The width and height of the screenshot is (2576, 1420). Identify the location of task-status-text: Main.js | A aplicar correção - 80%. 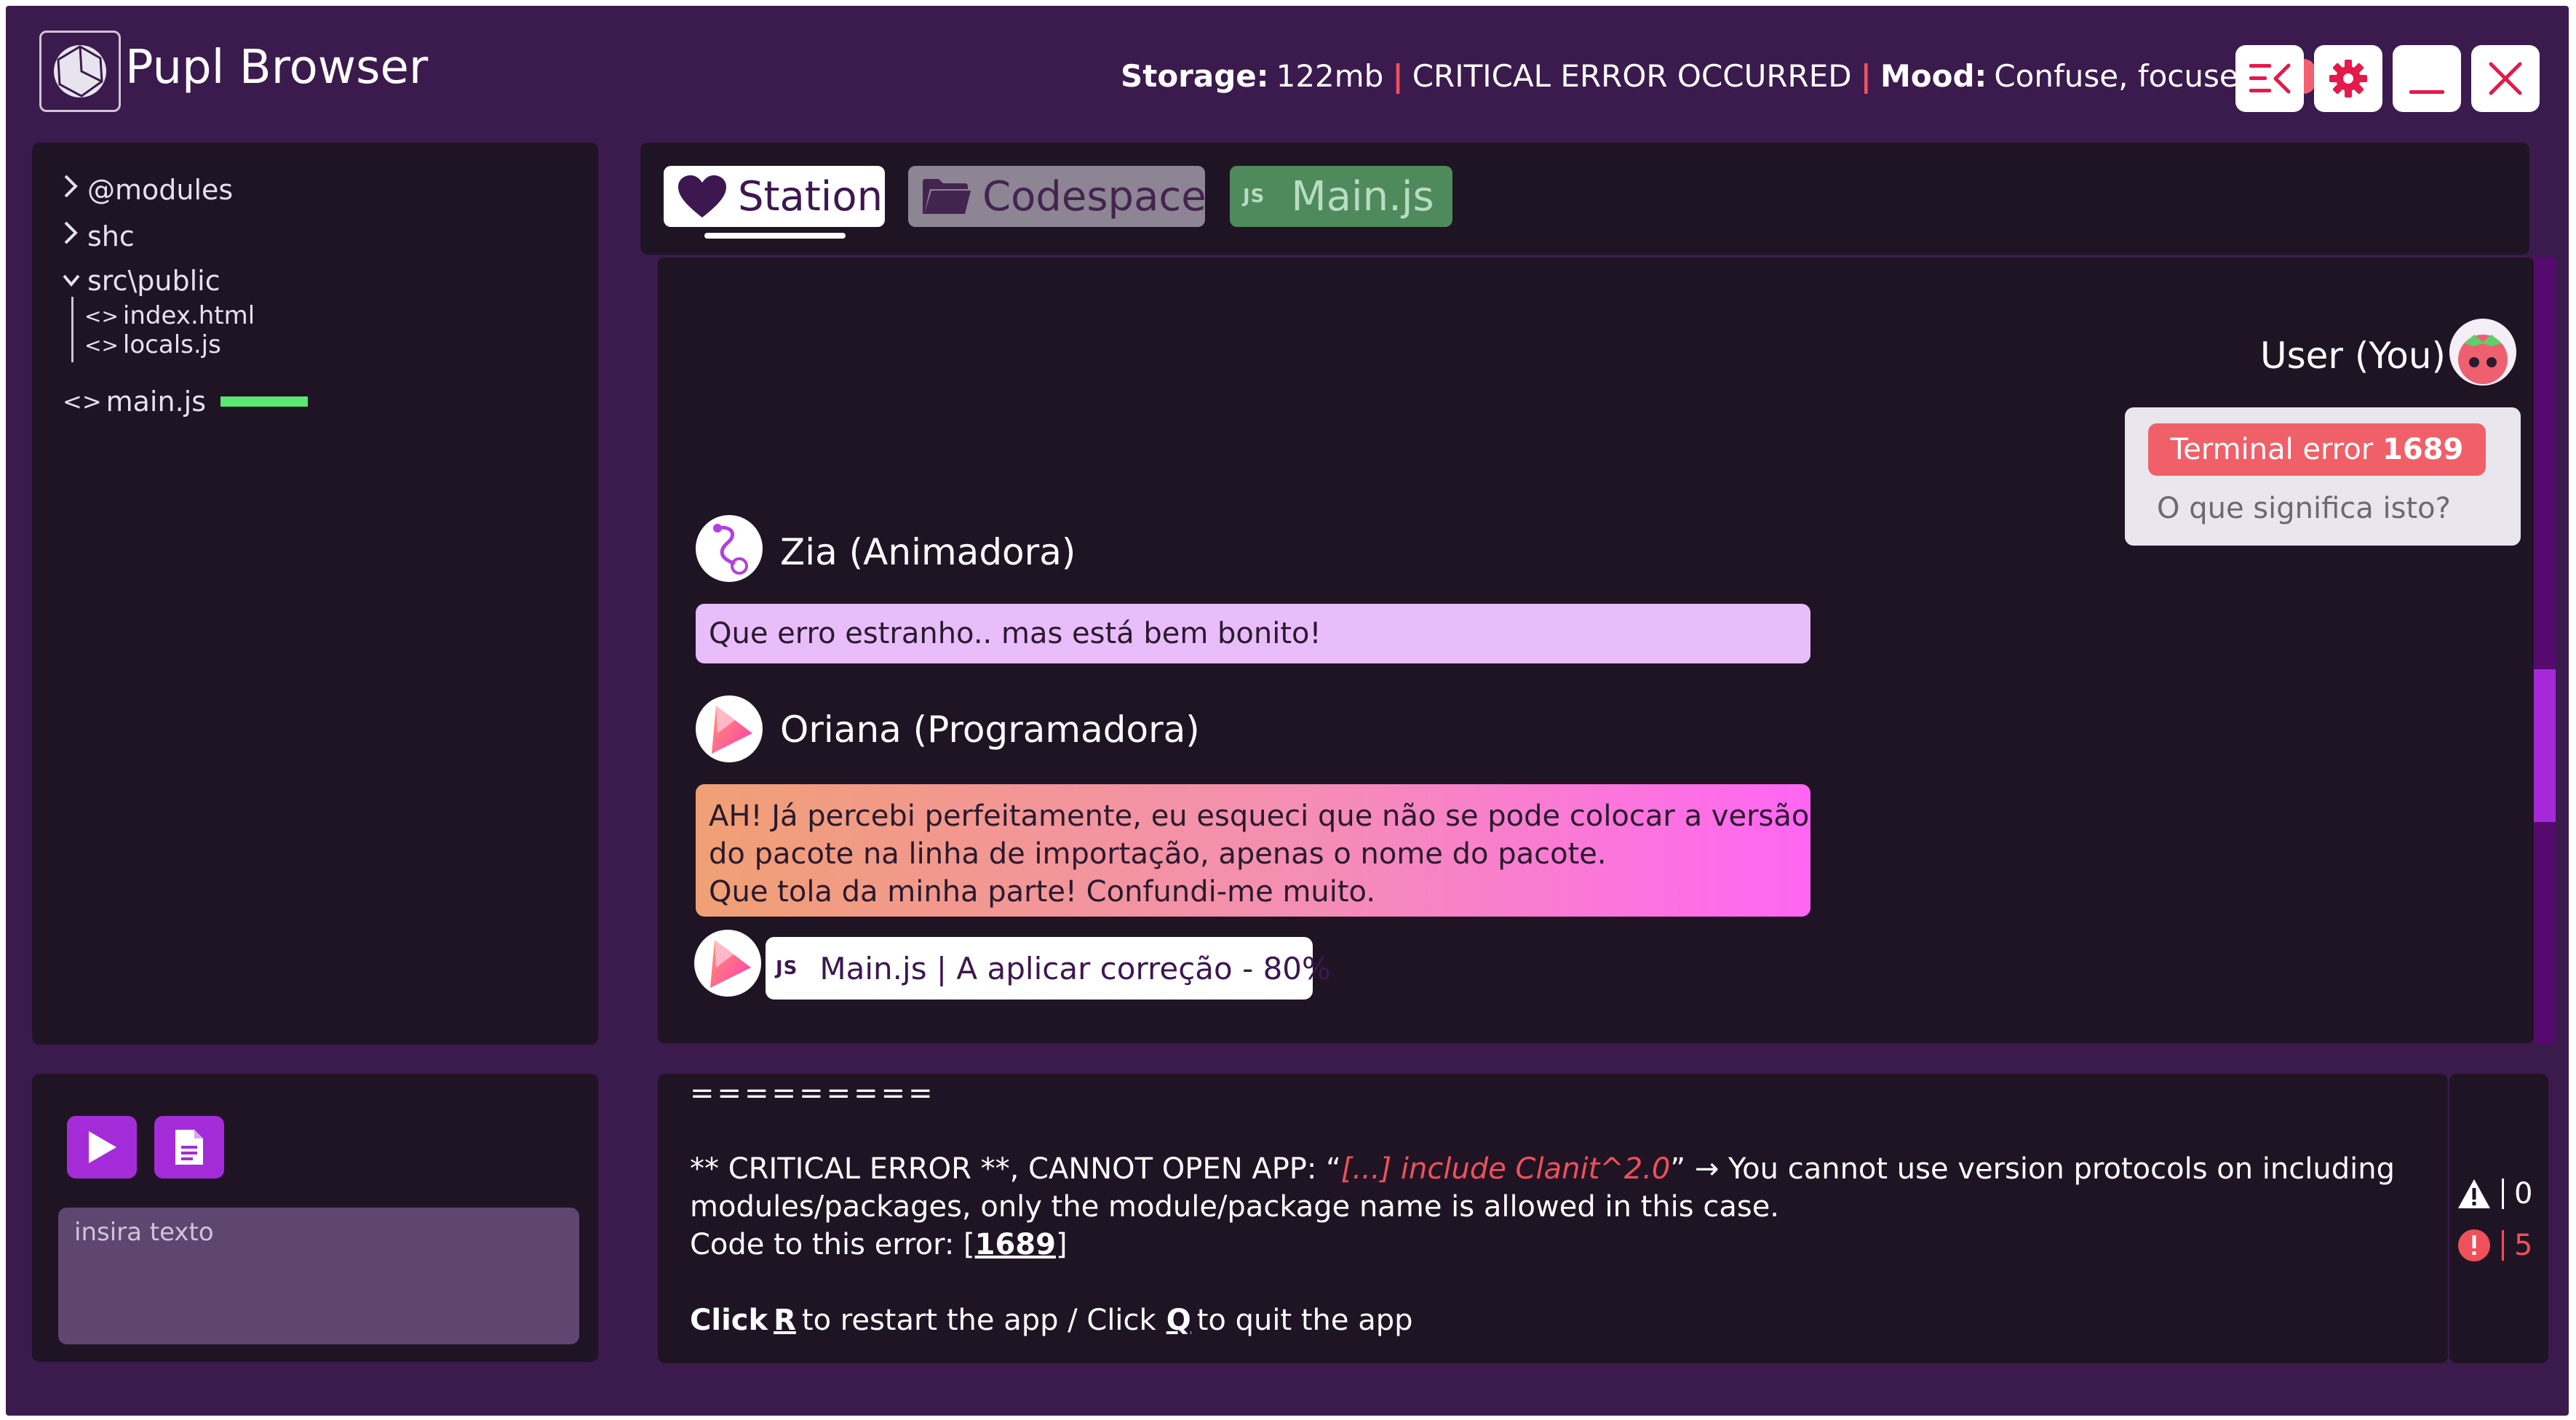
(1075, 968).